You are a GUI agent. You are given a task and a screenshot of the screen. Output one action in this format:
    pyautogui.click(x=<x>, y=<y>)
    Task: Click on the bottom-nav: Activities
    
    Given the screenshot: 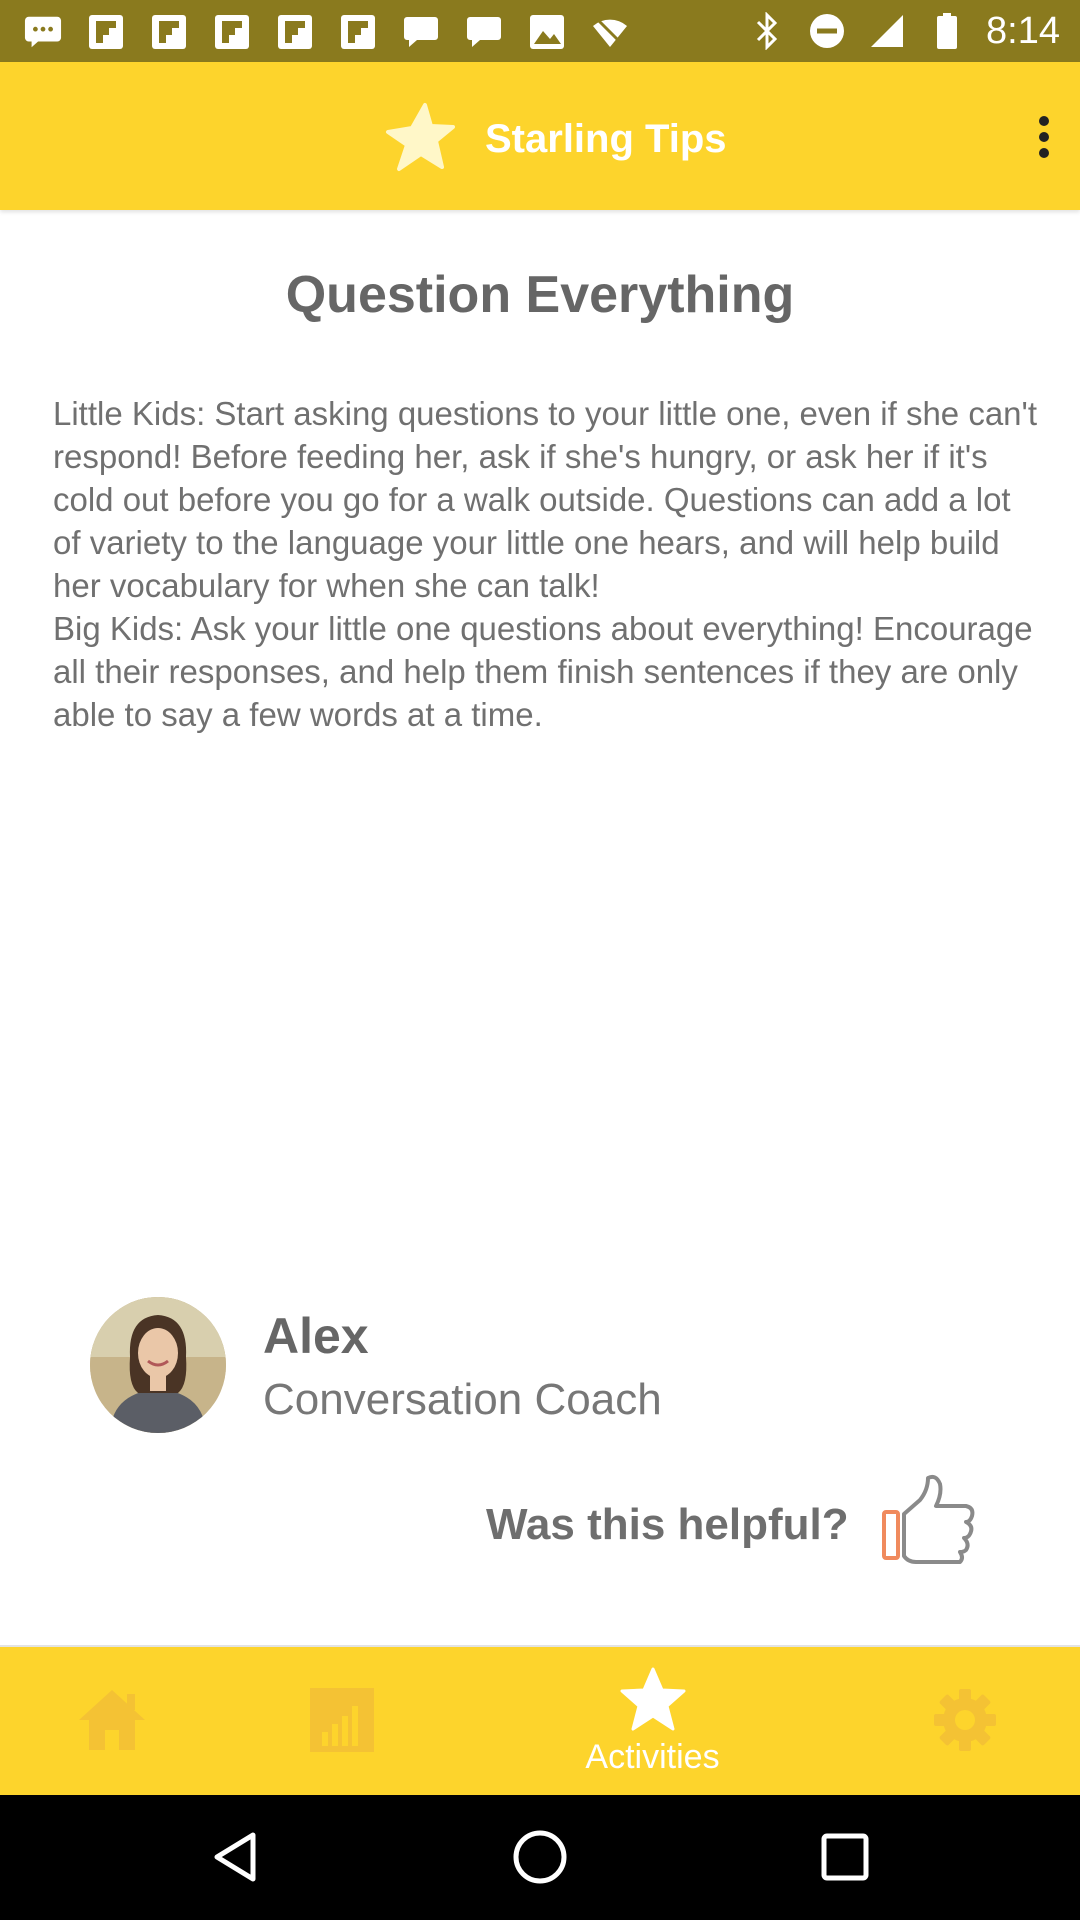 What is the action you would take?
    pyautogui.click(x=540, y=1720)
    